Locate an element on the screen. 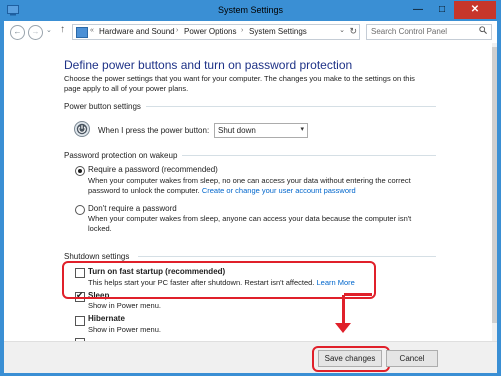 Image resolution: width=501 pixels, height=376 pixels. power-button-section-header: Power button settings is located at coordinates (102, 106).